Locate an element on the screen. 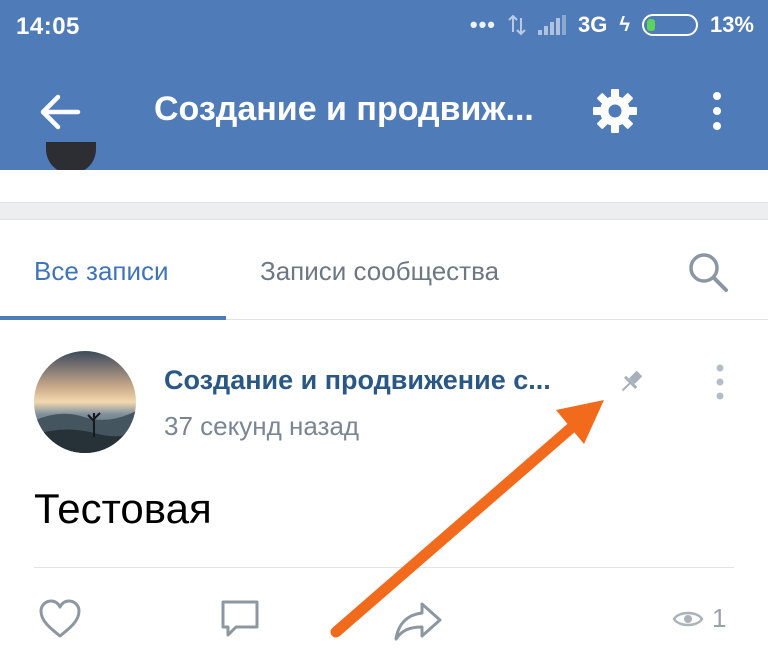  charging-icon: ϟ is located at coordinates (624, 24).